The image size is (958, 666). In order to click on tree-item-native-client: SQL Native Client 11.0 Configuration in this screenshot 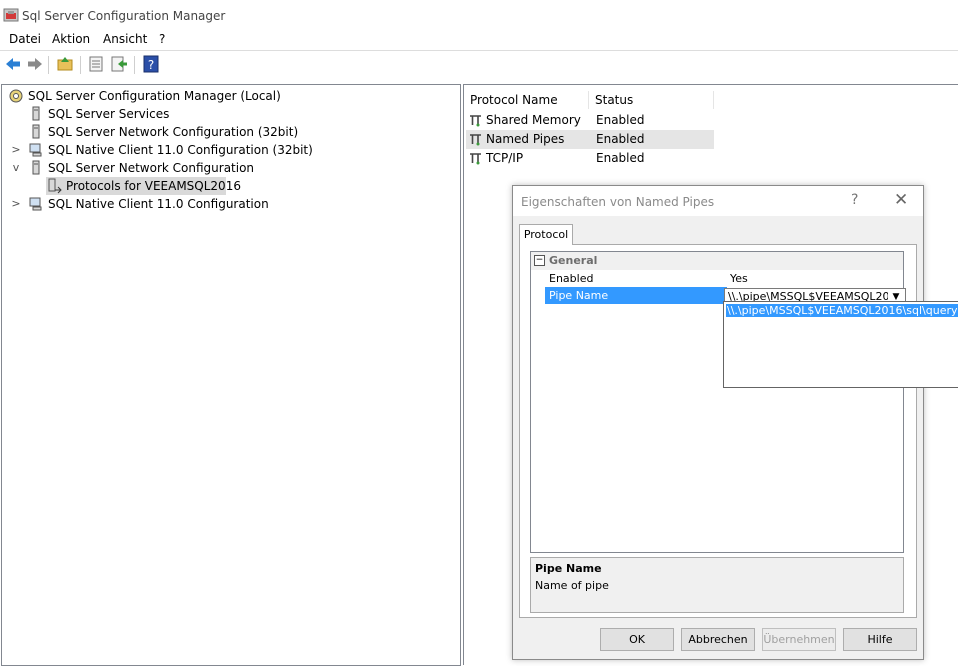, I will do `click(178, 204)`.